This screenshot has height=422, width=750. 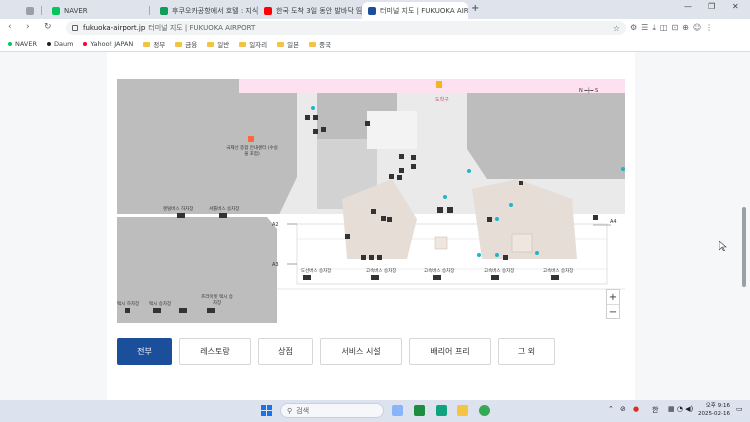 I want to click on search-icon: ⚲, so click(x=290, y=410).